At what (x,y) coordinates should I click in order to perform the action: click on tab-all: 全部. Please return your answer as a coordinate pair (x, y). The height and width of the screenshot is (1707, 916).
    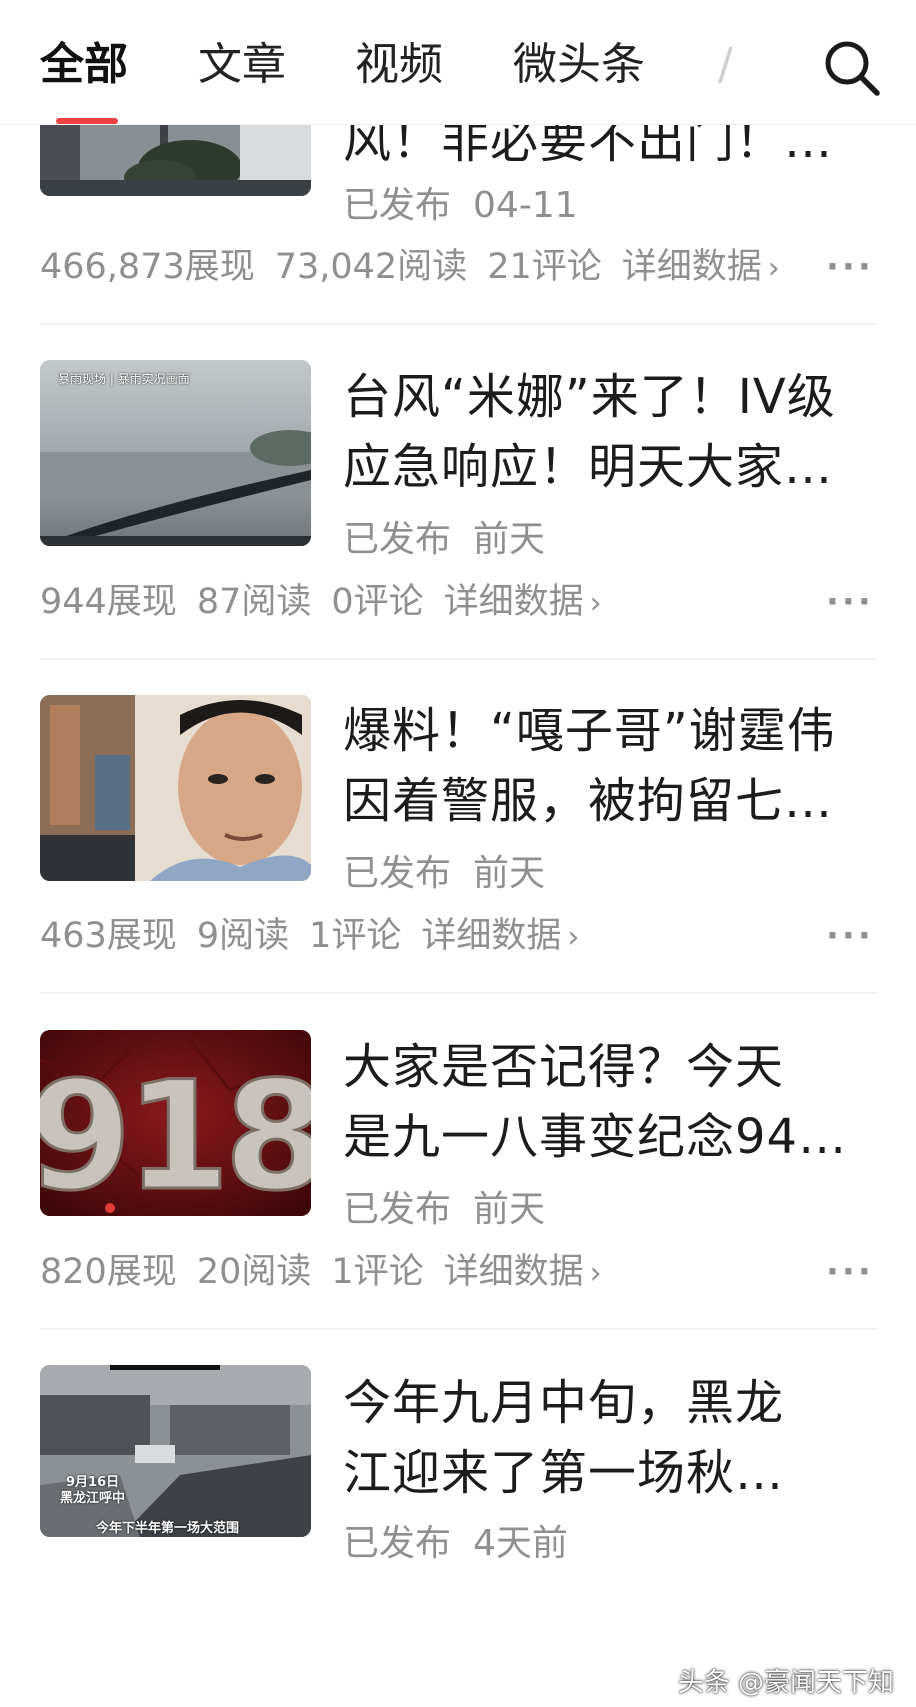
    Looking at the image, I should click on (84, 65).